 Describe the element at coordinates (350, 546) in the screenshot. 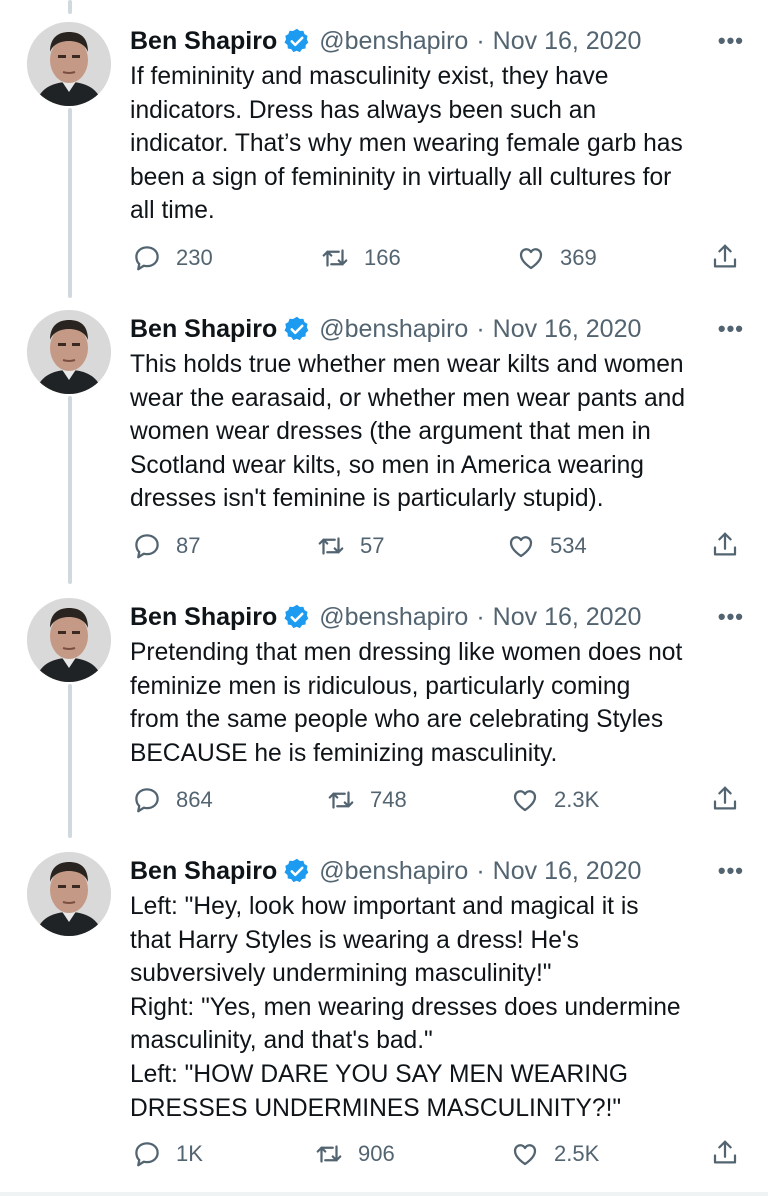

I see `retweet-button: 57` at that location.